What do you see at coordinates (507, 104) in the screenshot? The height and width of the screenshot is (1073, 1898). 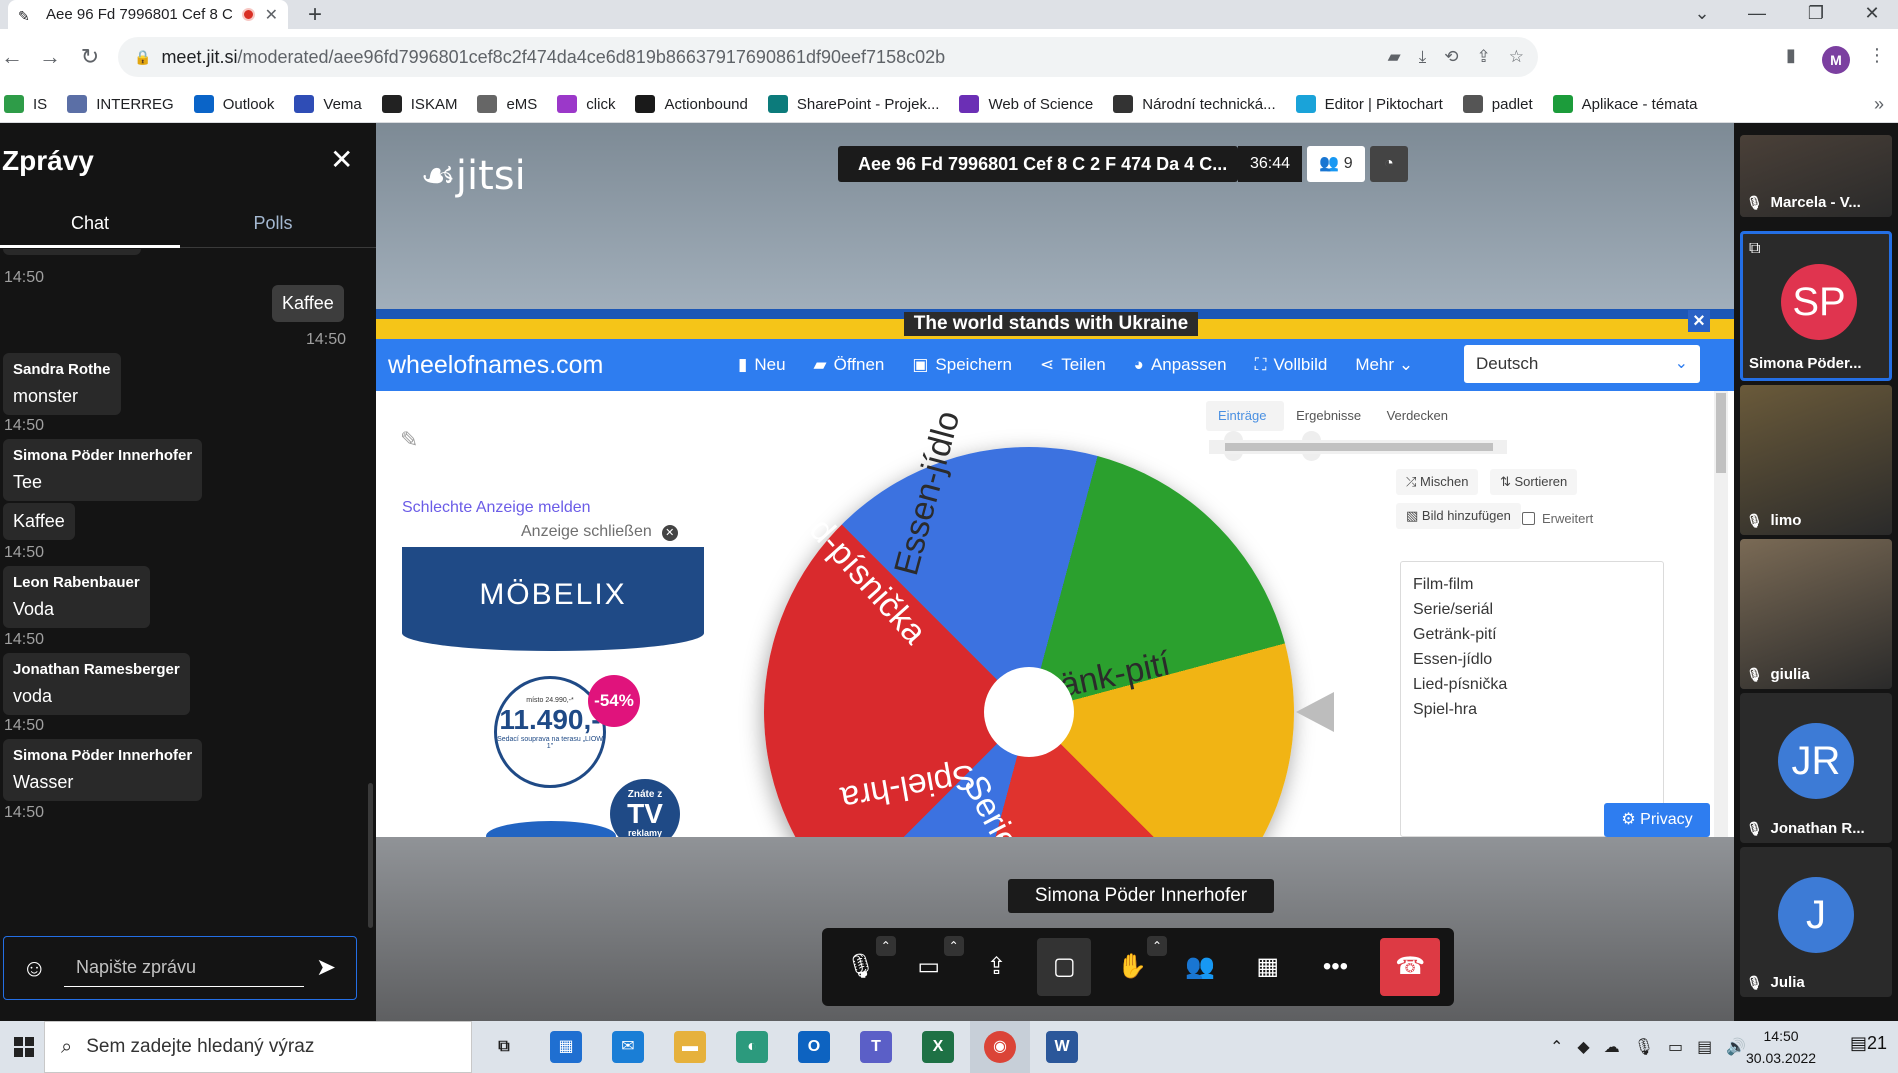 I see `bookmark-item: eMS` at bounding box center [507, 104].